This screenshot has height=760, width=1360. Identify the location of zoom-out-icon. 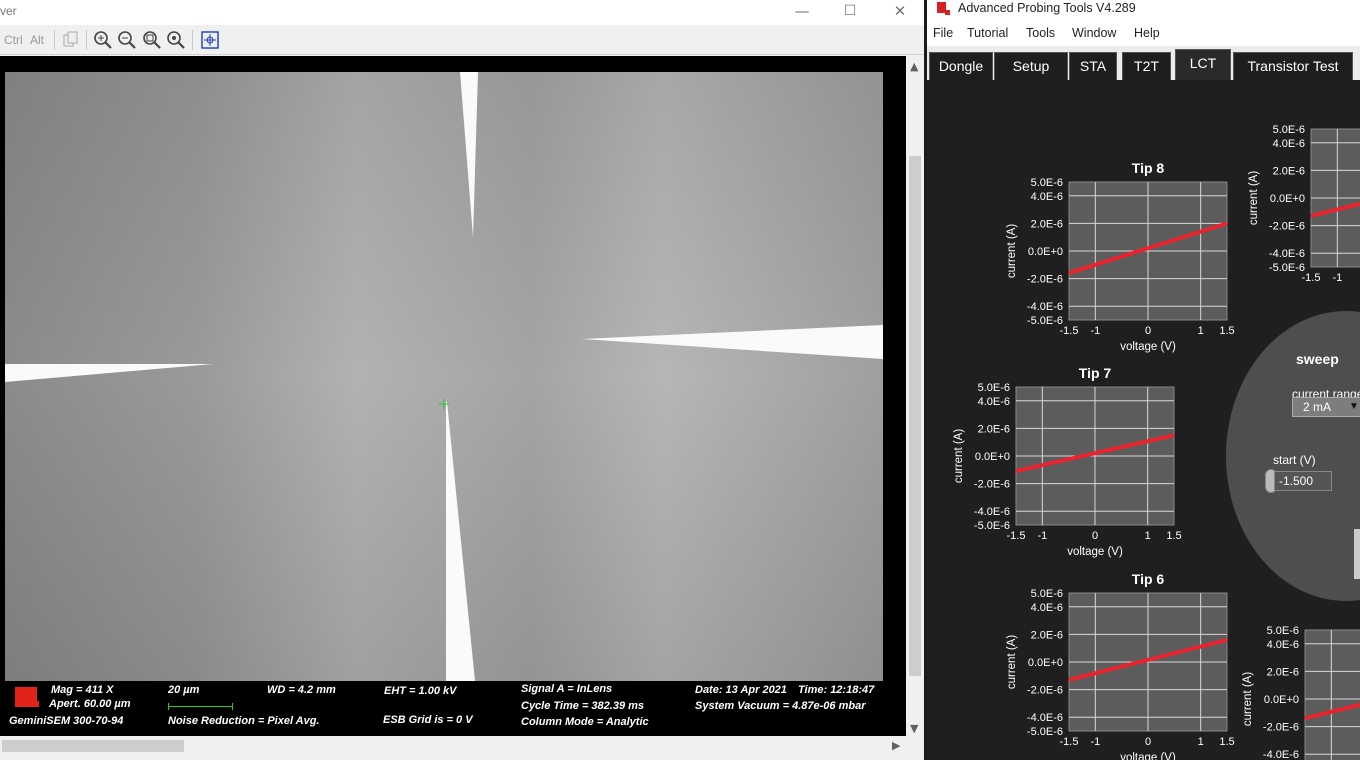
(127, 40).